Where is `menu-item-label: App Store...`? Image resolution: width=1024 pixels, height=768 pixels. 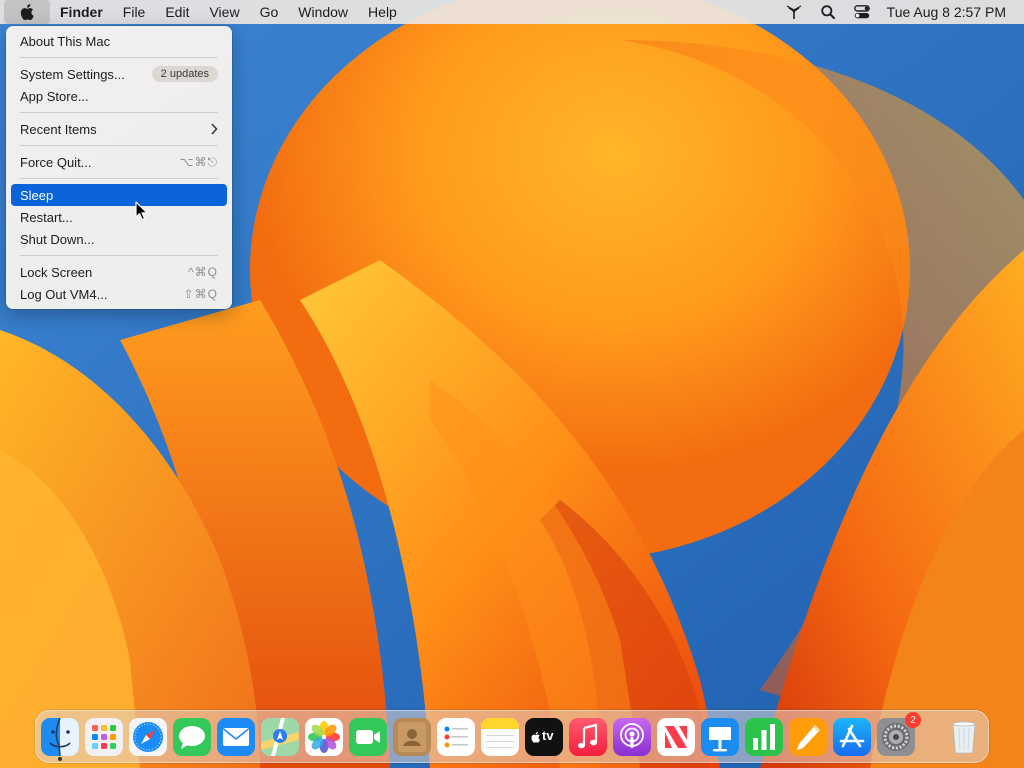
menu-item-label: App Store... is located at coordinates (54, 96).